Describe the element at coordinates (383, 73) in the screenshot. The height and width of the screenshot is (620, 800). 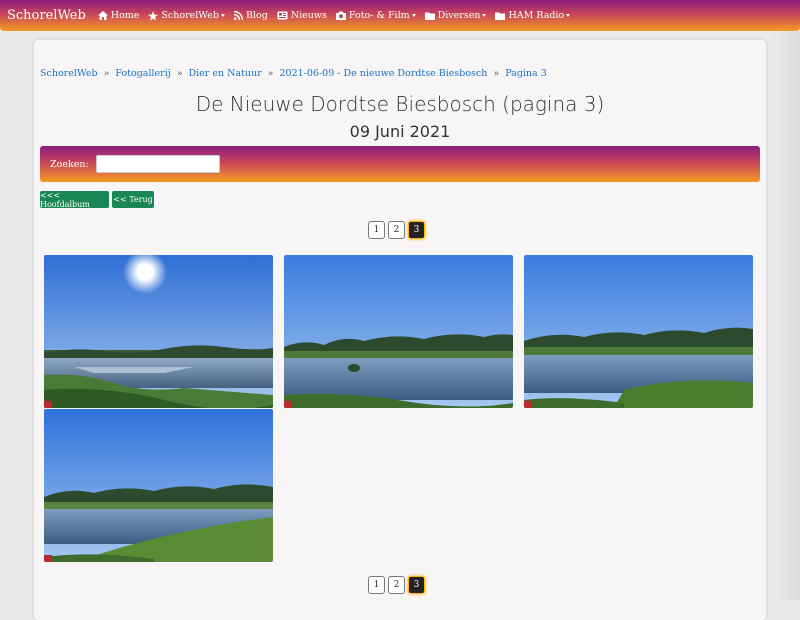
I see `breadcrumb-album: 2021-06-09 - De nieuwe Dordtse Biesbosch` at that location.